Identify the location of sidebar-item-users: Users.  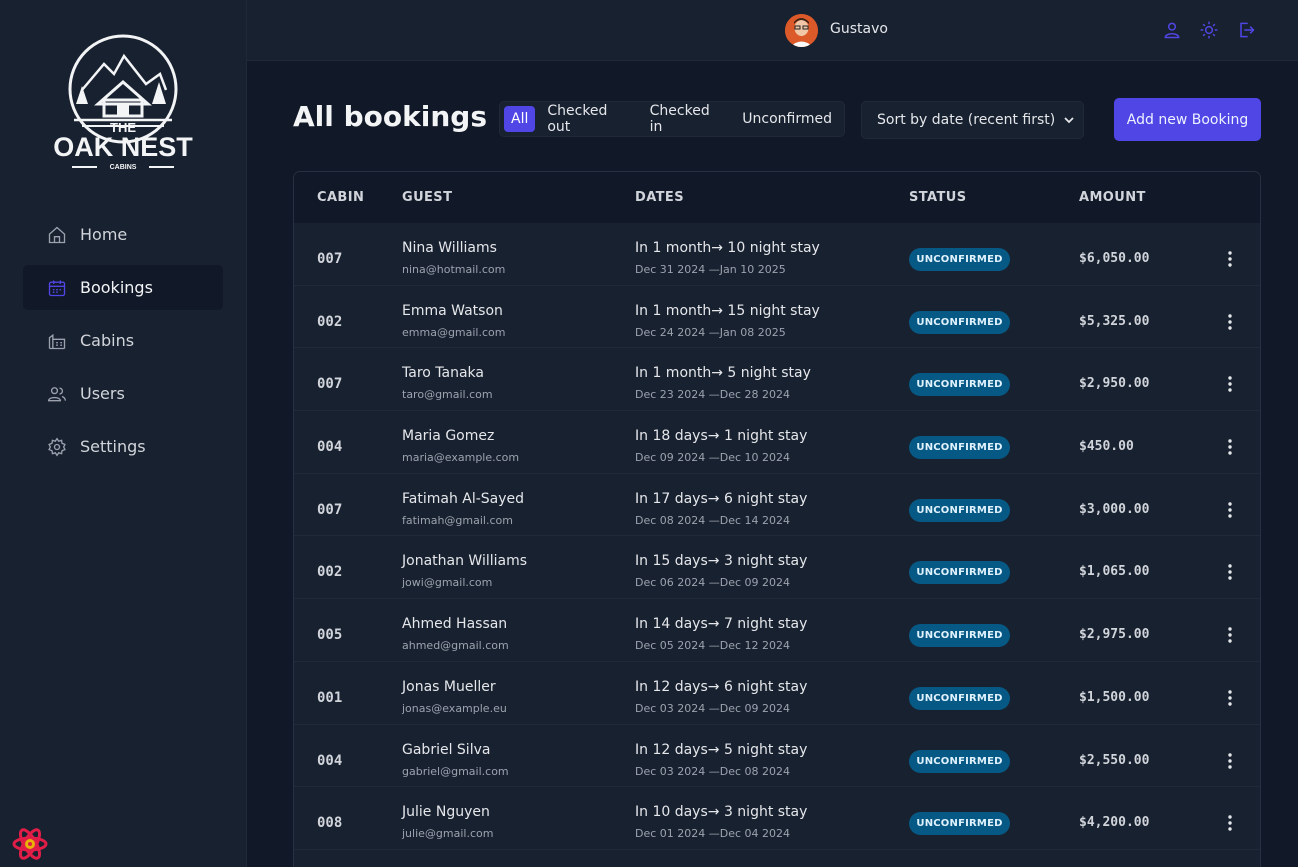
(123, 393).